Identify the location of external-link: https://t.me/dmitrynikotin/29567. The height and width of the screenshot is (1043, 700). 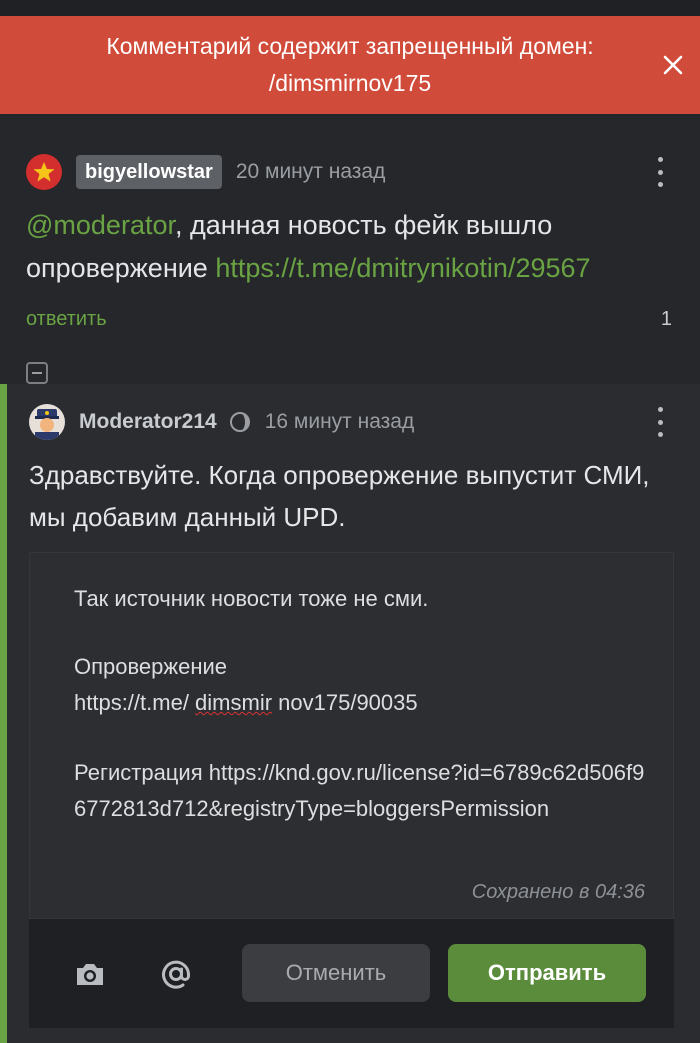
(402, 268).